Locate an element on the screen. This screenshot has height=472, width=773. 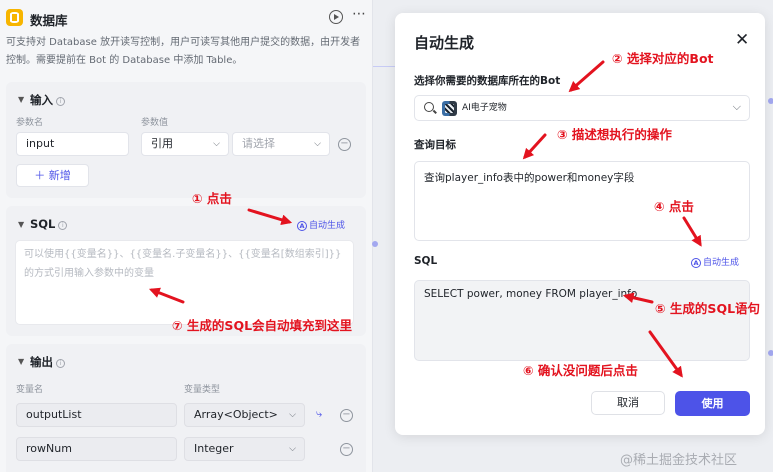
annotation-step-4: ④ 点击 is located at coordinates (674, 206).